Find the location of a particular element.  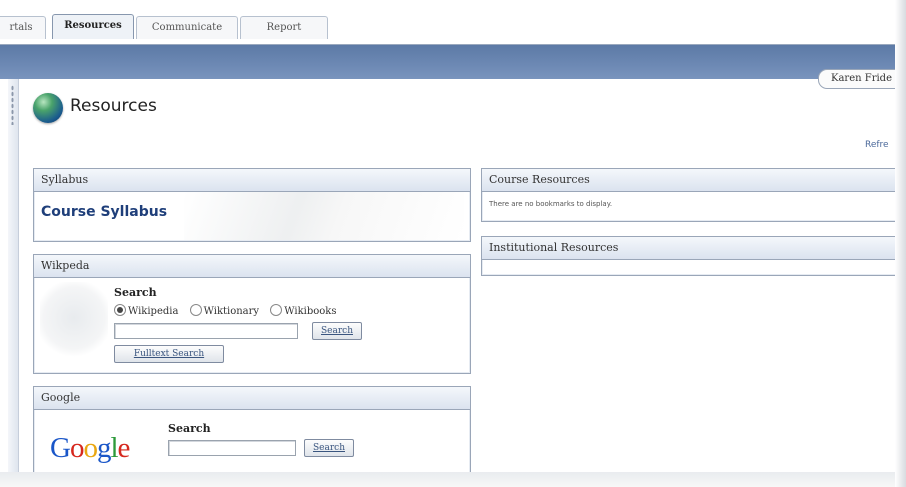

radio-wikipedia: Wikipedia is located at coordinates (146, 310).